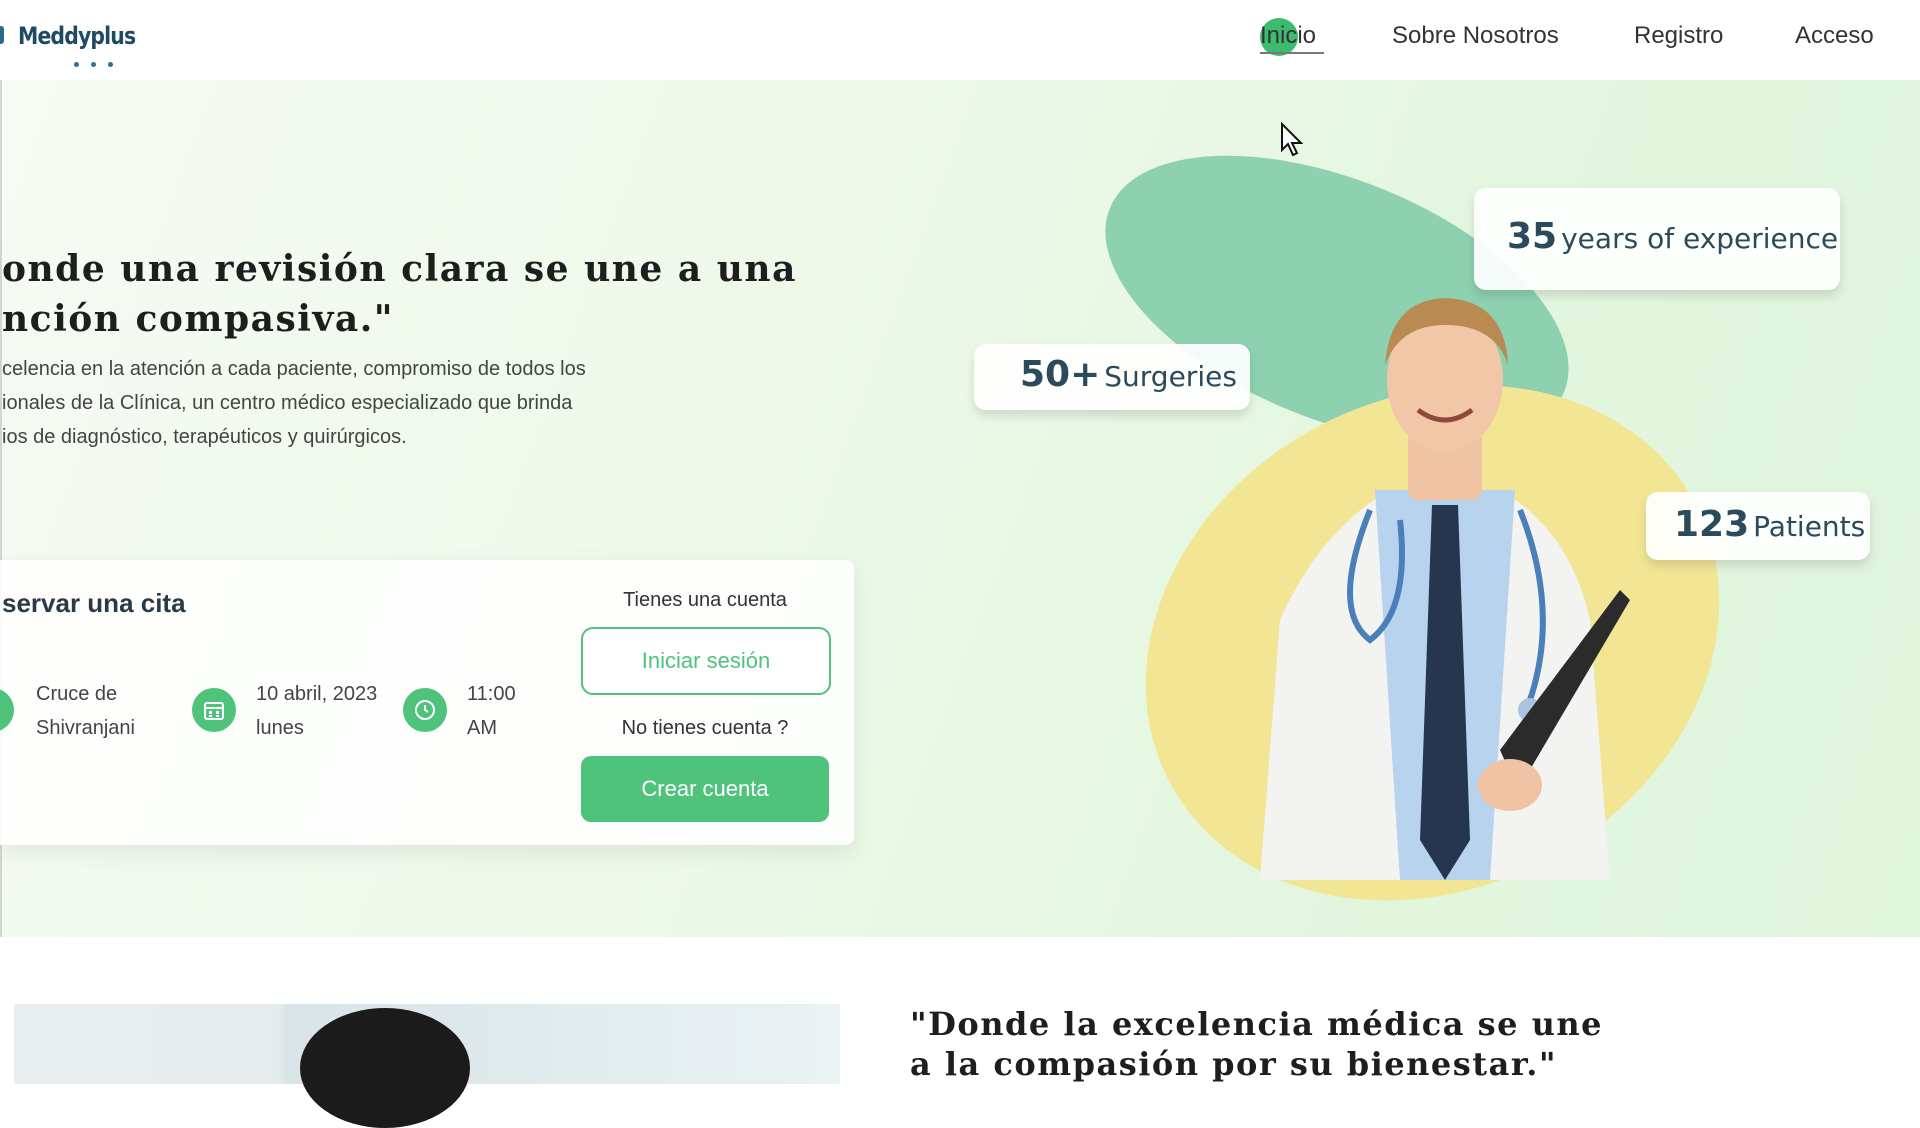  Describe the element at coordinates (1834, 36) in the screenshot. I see `nav-acceso: Acceso` at that location.